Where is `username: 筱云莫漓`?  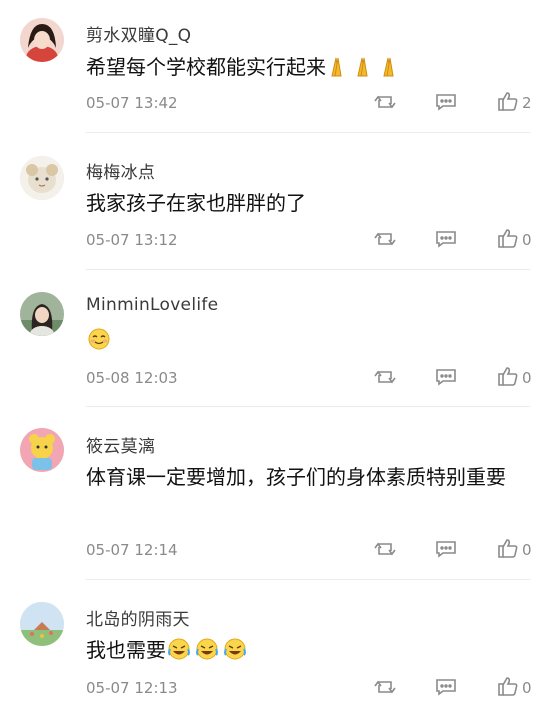
username: 筱云莫漓 is located at coordinates (120, 444).